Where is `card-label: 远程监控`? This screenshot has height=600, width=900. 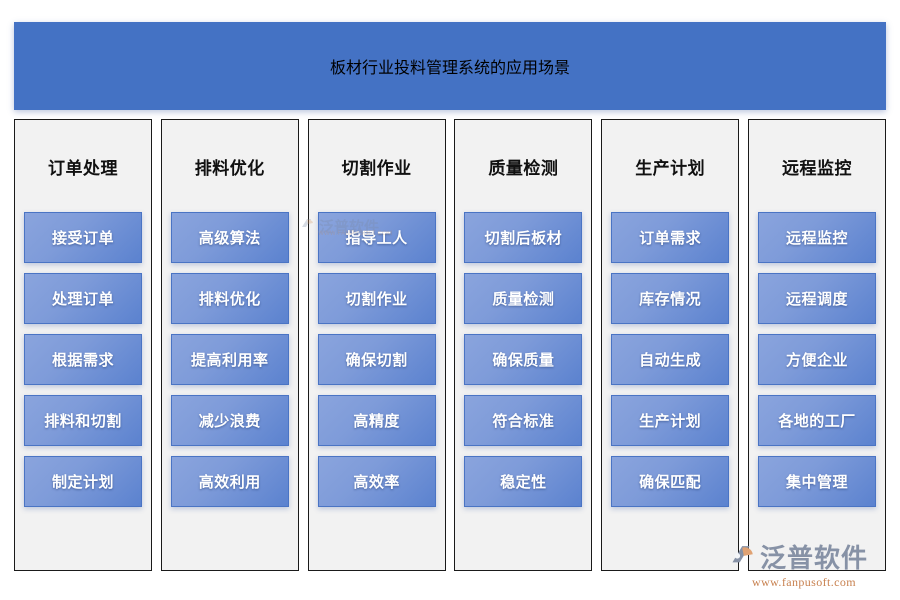 card-label: 远程监控 is located at coordinates (816, 238).